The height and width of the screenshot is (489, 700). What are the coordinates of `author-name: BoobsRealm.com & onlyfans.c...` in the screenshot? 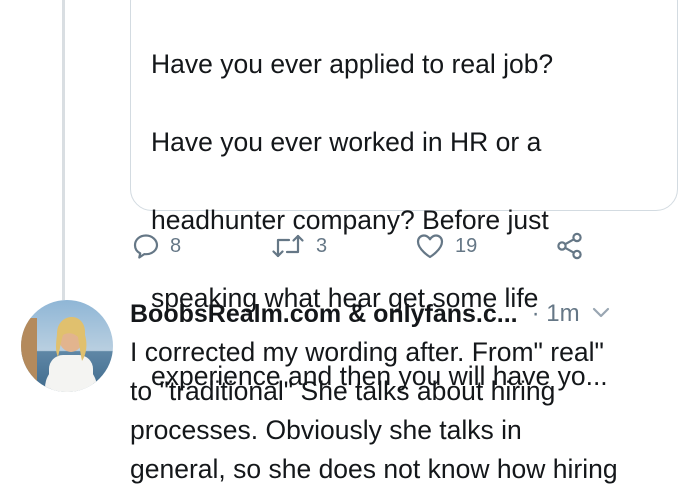 It's located at (324, 314).